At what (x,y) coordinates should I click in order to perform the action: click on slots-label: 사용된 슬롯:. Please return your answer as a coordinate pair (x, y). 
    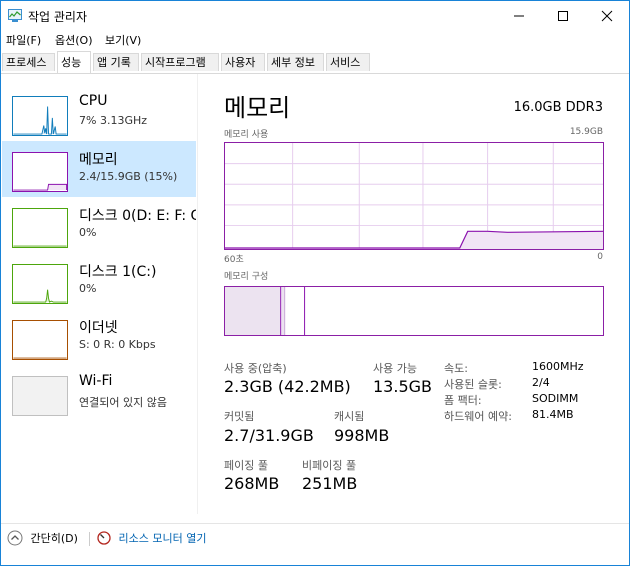
    Looking at the image, I should click on (473, 384).